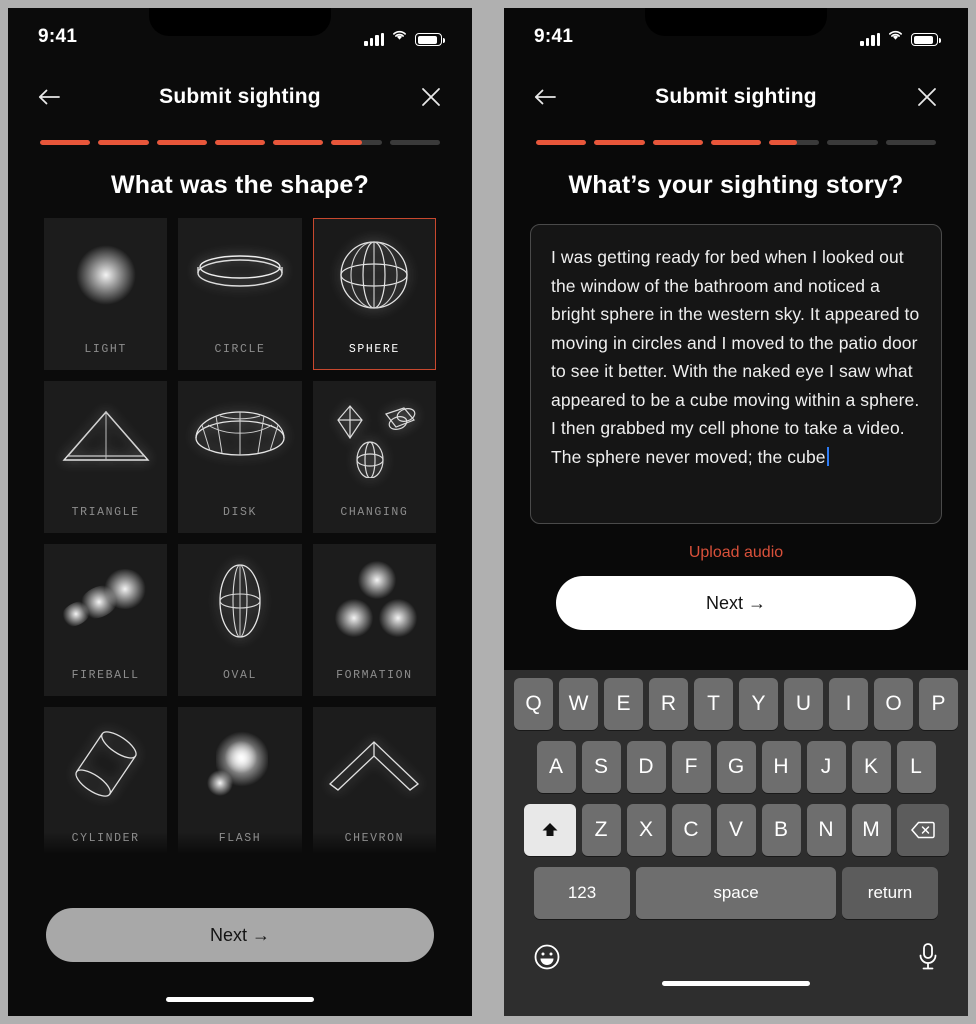  What do you see at coordinates (826, 830) in the screenshot?
I see `key-n: N` at bounding box center [826, 830].